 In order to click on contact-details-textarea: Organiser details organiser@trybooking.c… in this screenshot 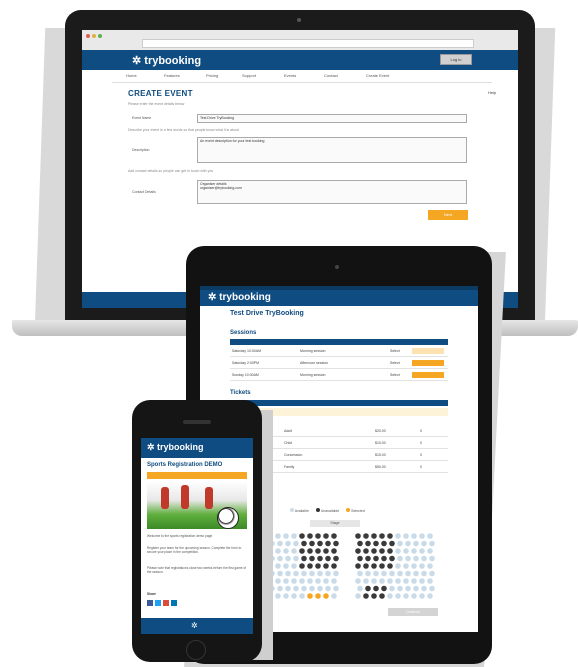, I will do `click(332, 192)`.